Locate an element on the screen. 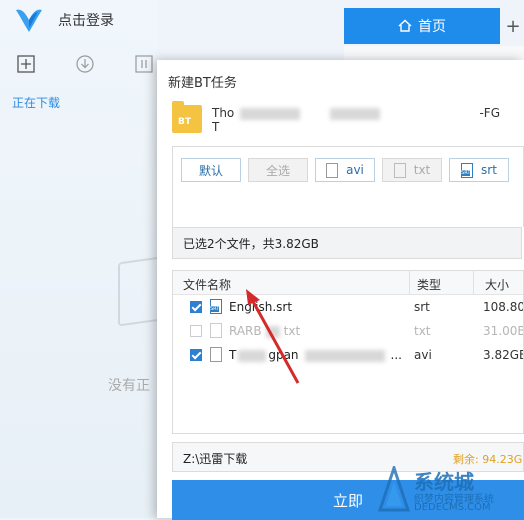  selection-summary: 已选2个文件，共3.82GB is located at coordinates (347, 243).